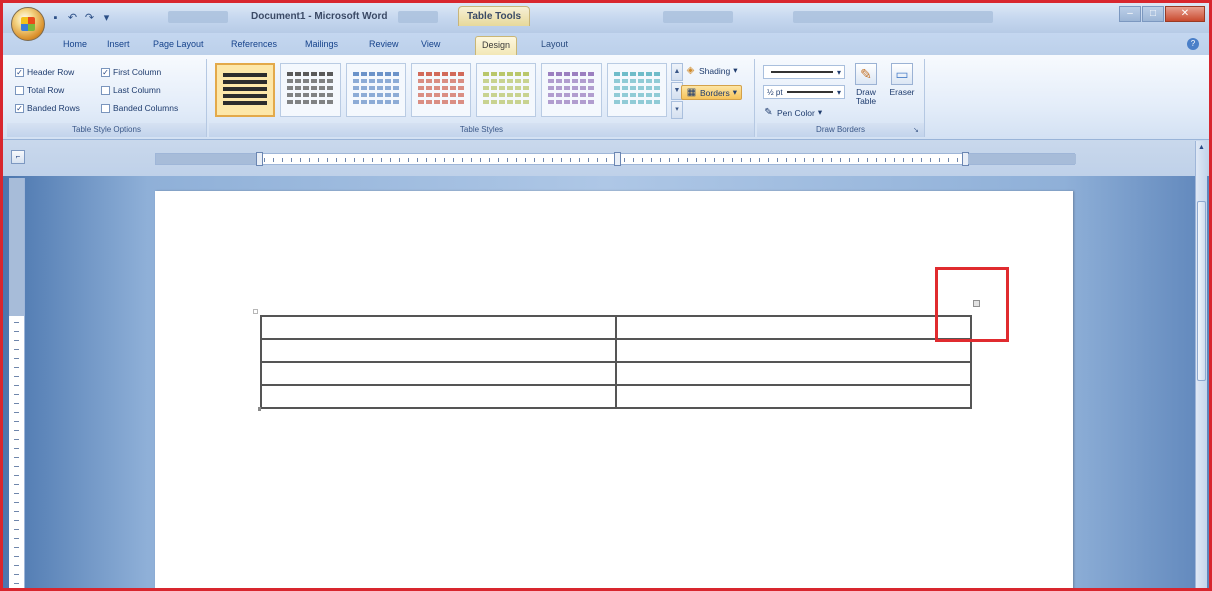 This screenshot has height=591, width=1212. I want to click on line-weight-select: ½ pt ▾, so click(804, 92).